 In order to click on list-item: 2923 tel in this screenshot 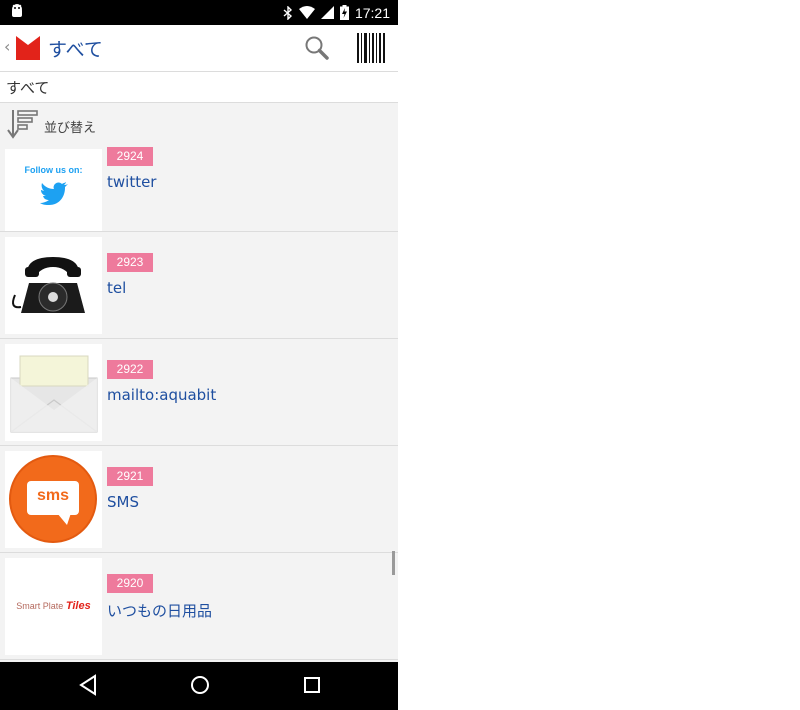, I will do `click(199, 285)`.